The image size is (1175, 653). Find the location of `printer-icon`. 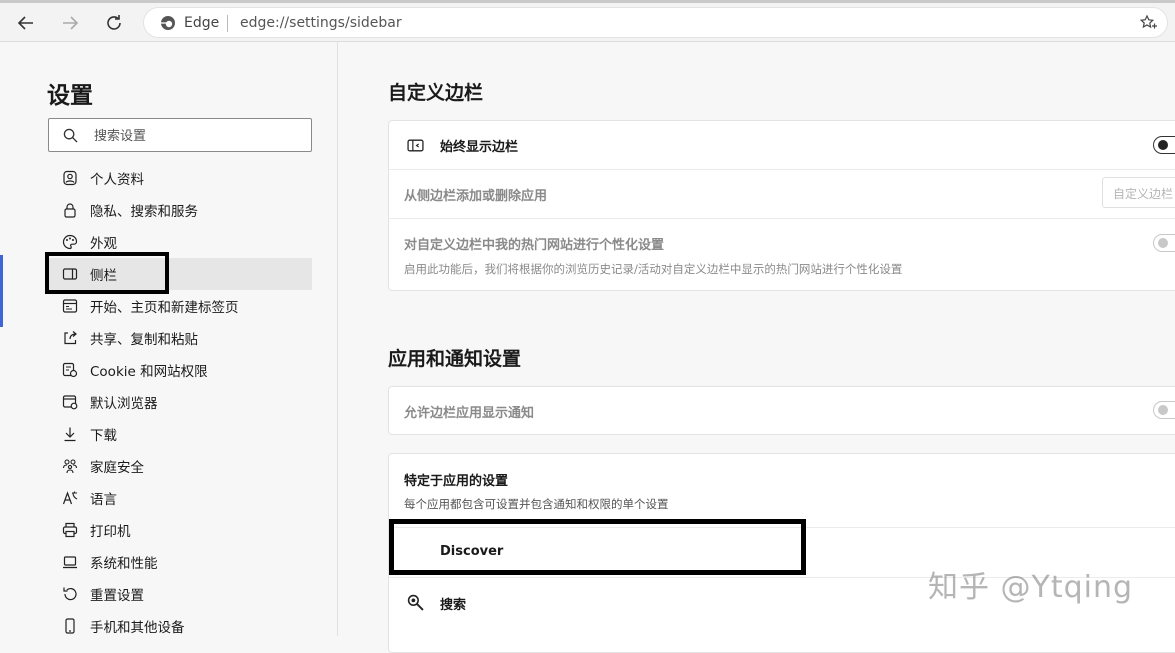

printer-icon is located at coordinates (70, 530).